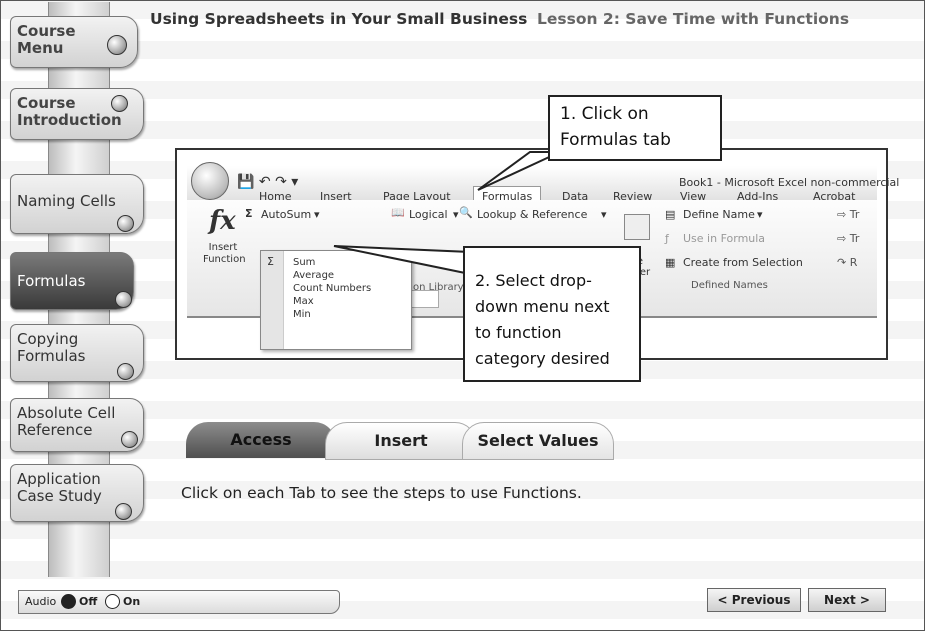  What do you see at coordinates (532, 214) in the screenshot?
I see `lookup-reference-button: Lookup & Reference` at bounding box center [532, 214].